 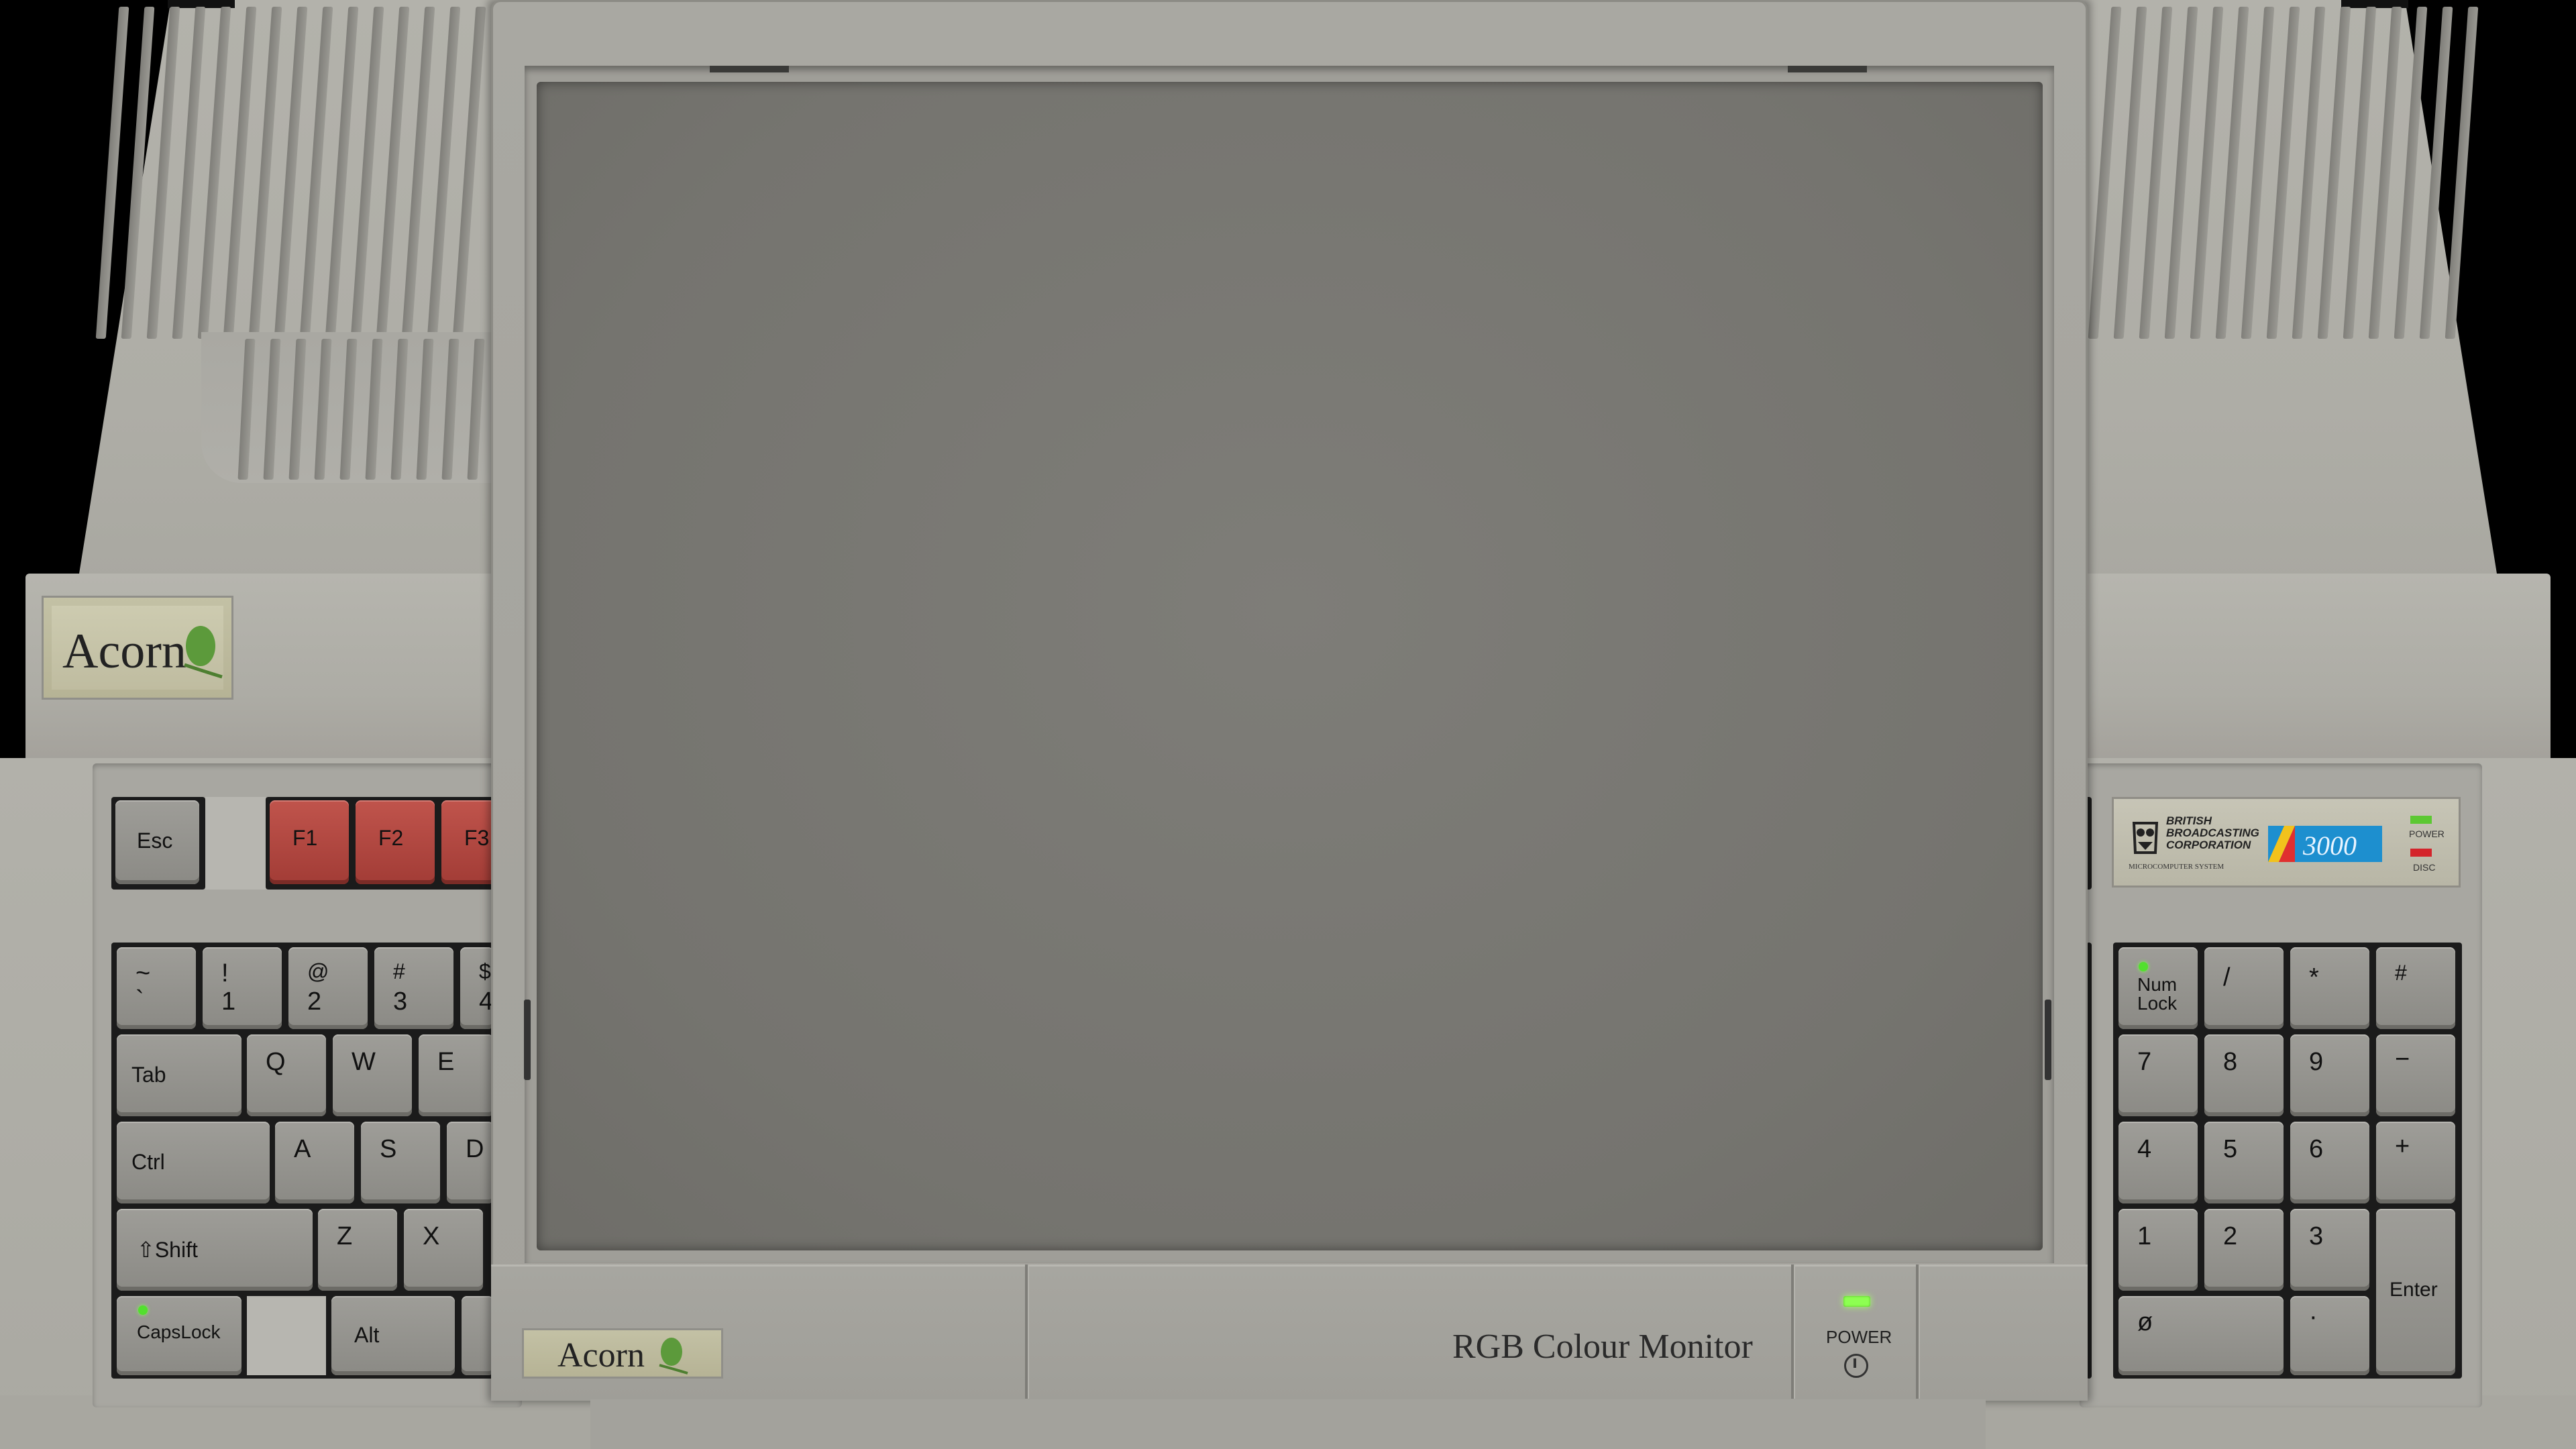 I want to click on monitor-acorn-leaf-icon, so click(x=673, y=1356).